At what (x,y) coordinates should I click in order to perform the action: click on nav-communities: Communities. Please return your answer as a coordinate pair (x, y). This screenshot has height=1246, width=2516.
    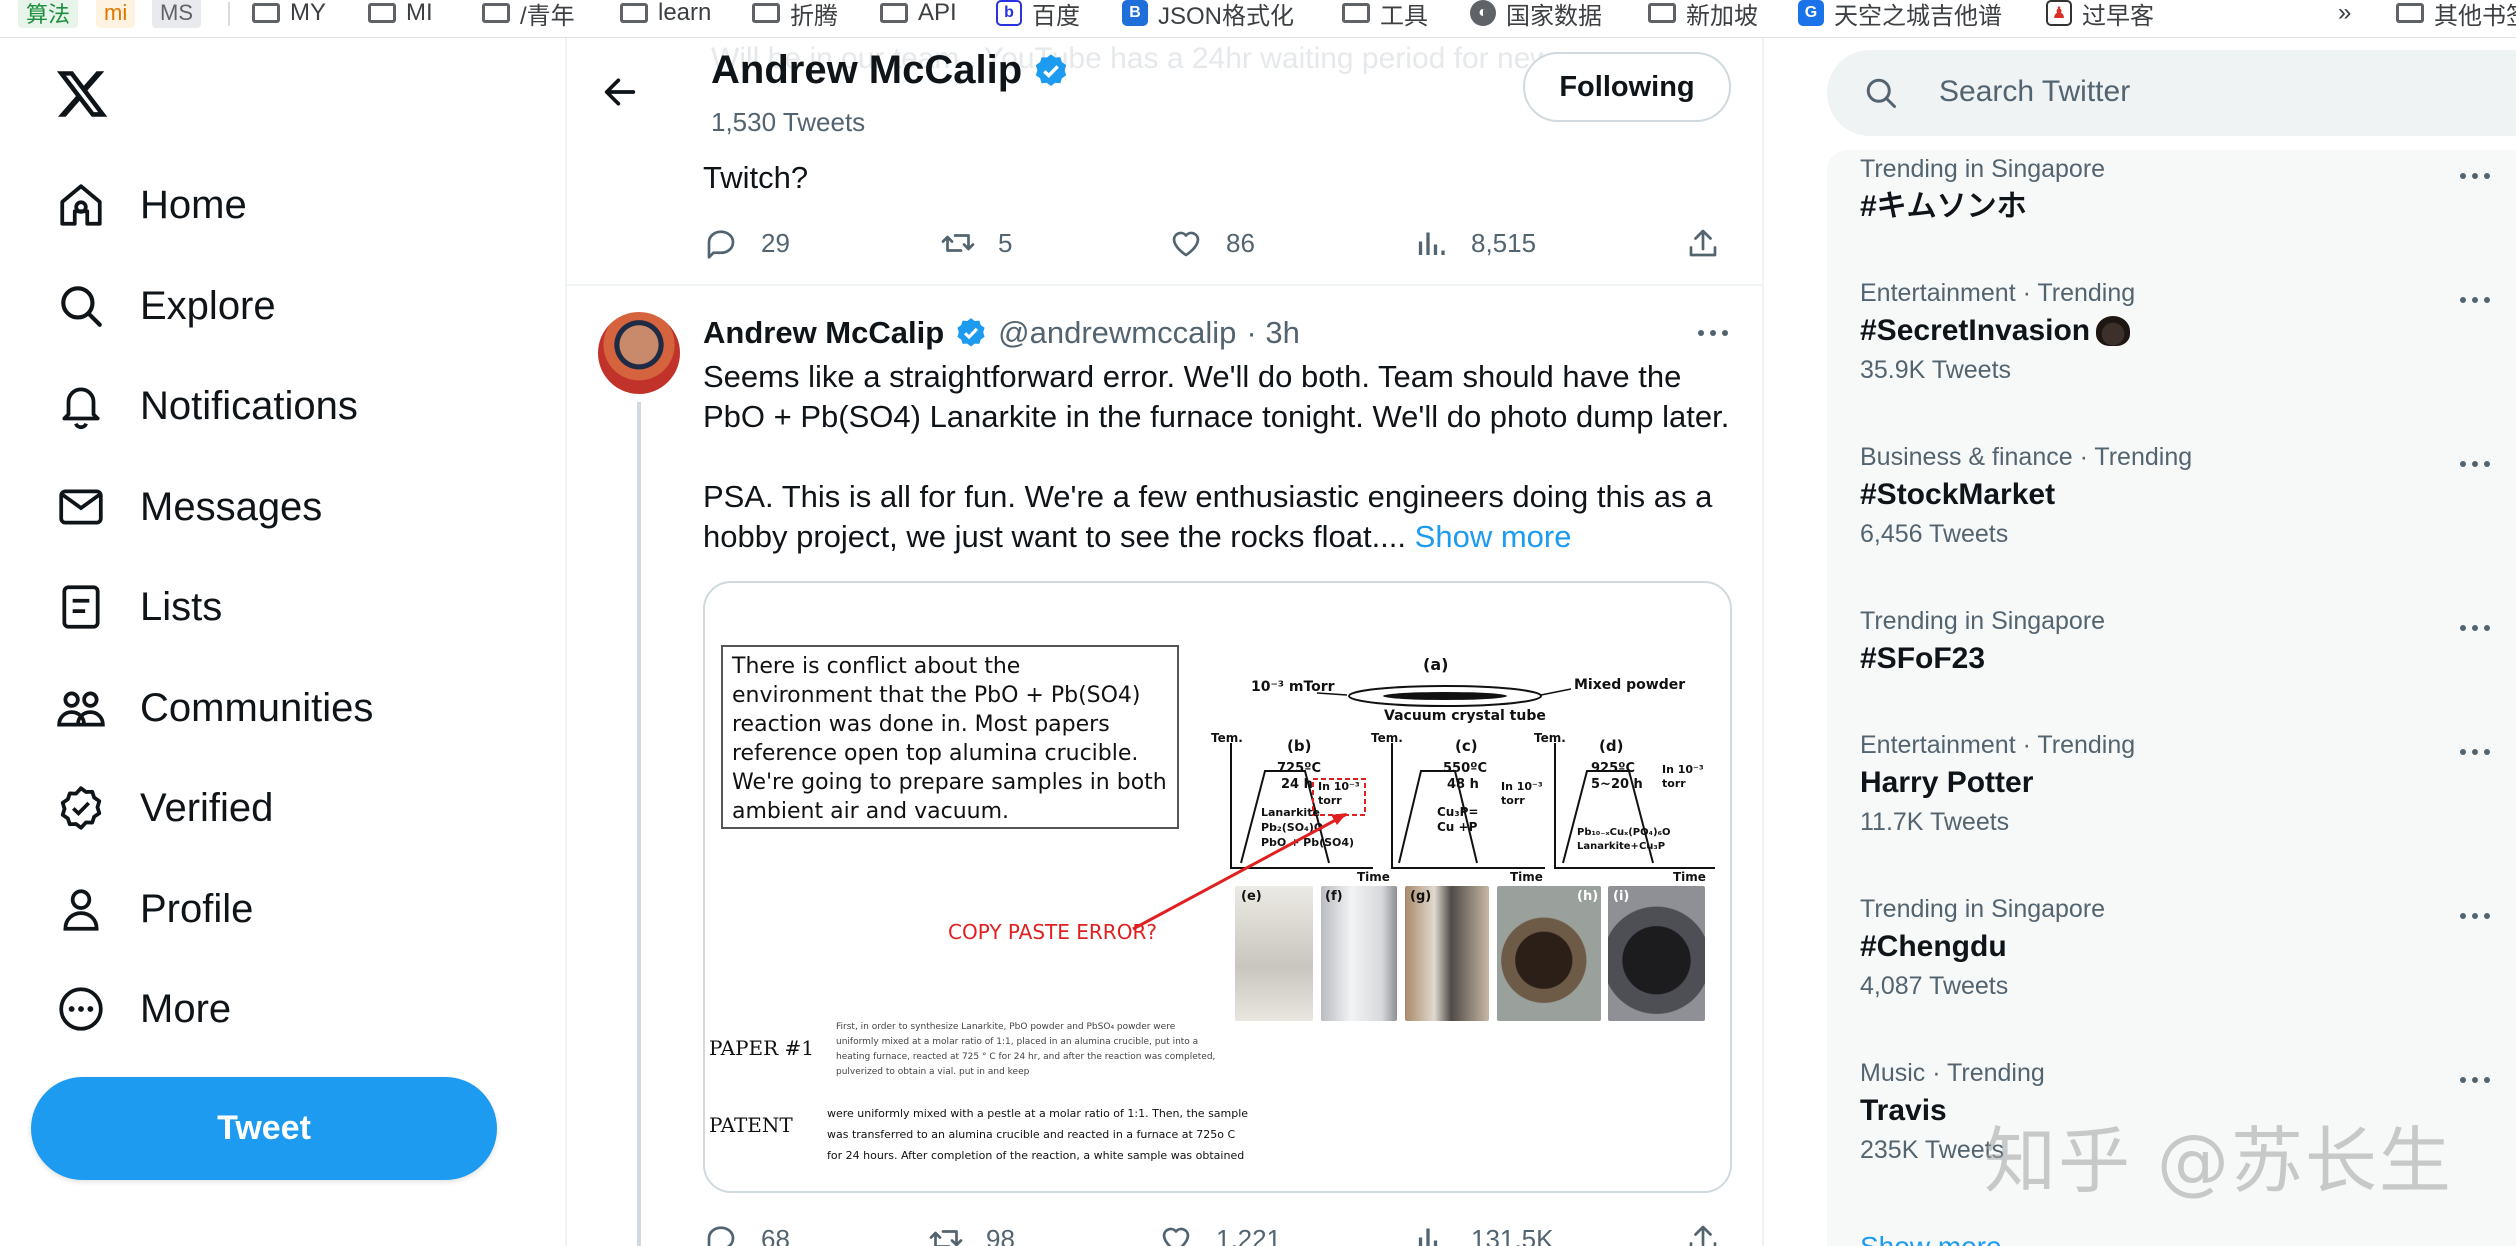
    Looking at the image, I should click on (214, 708).